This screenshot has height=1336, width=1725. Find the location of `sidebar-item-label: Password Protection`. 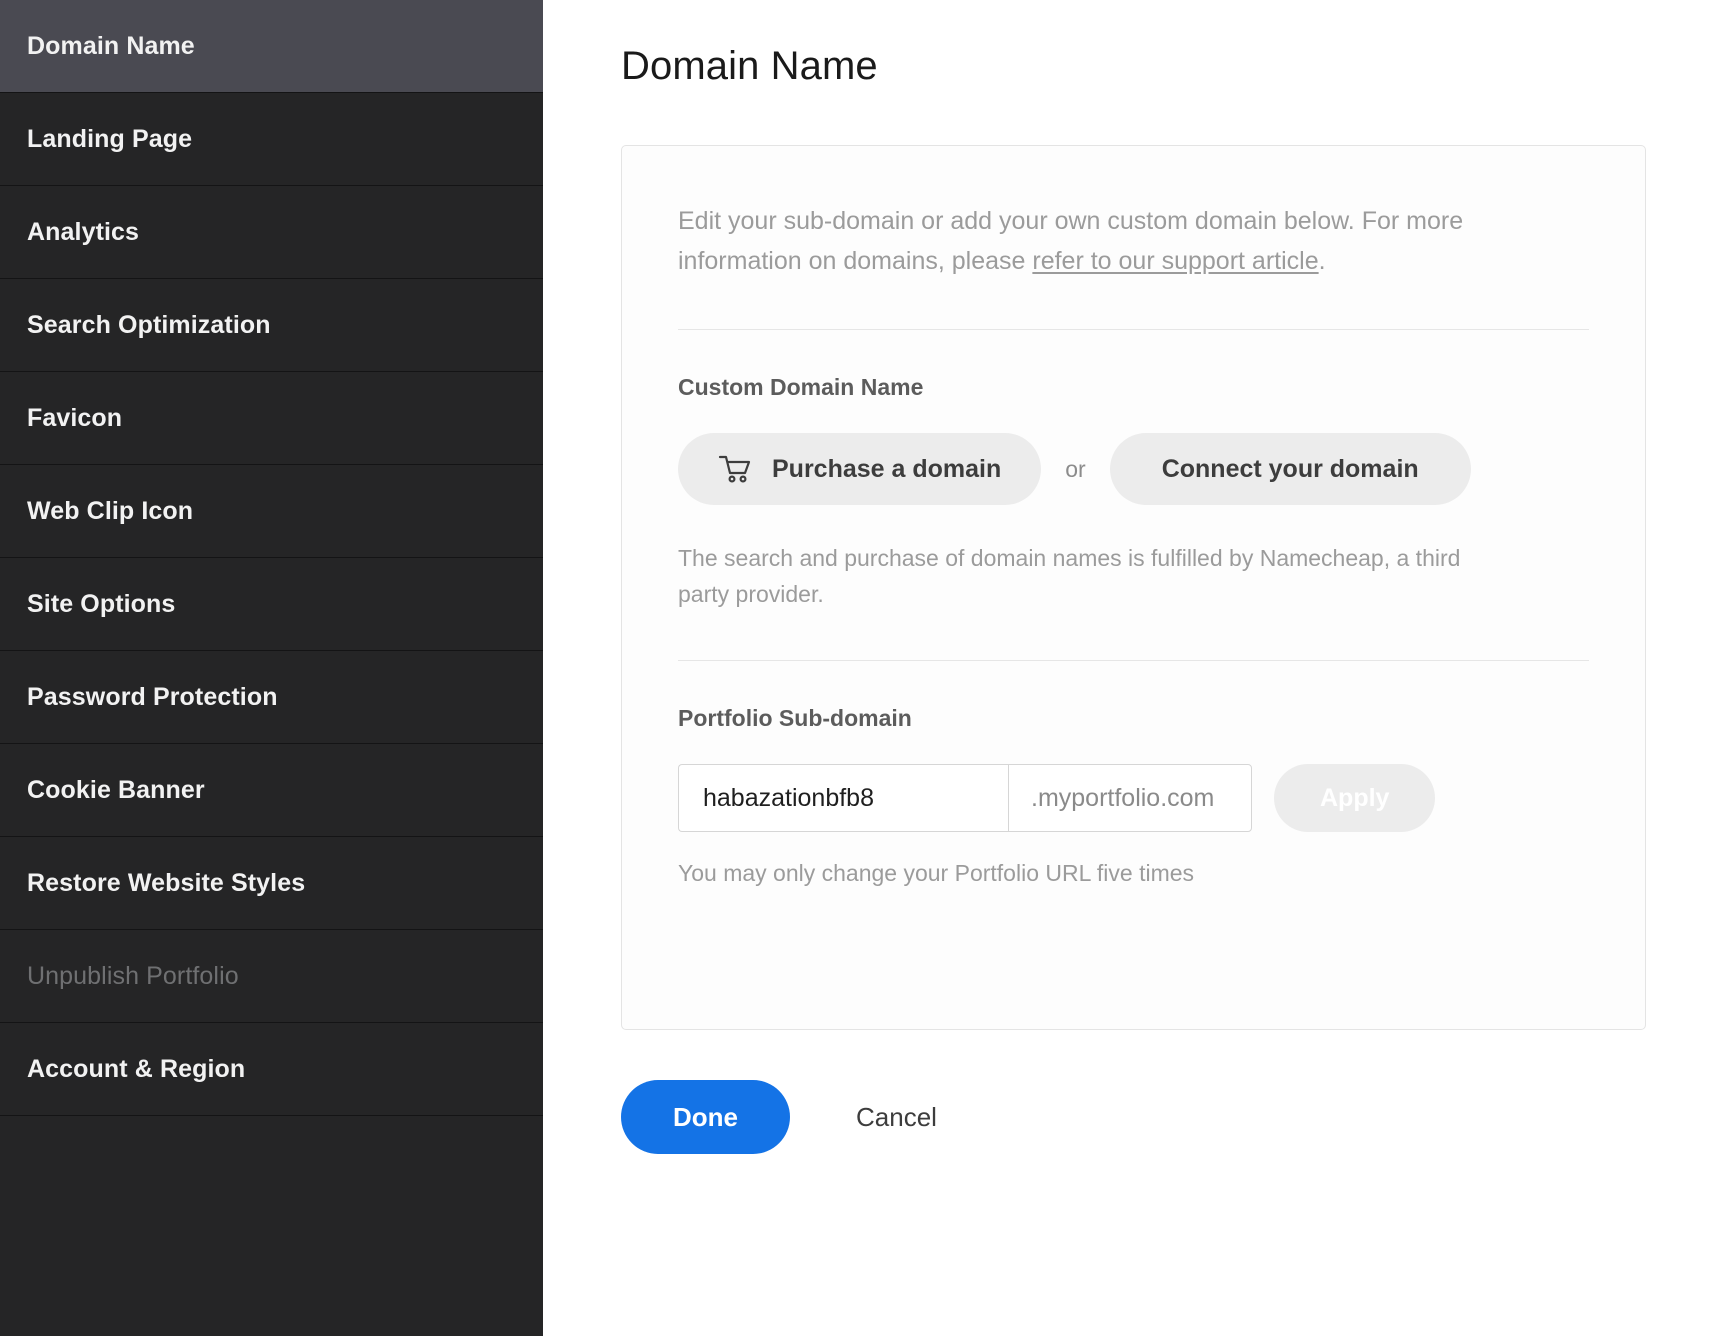

sidebar-item-label: Password Protection is located at coordinates (152, 696).